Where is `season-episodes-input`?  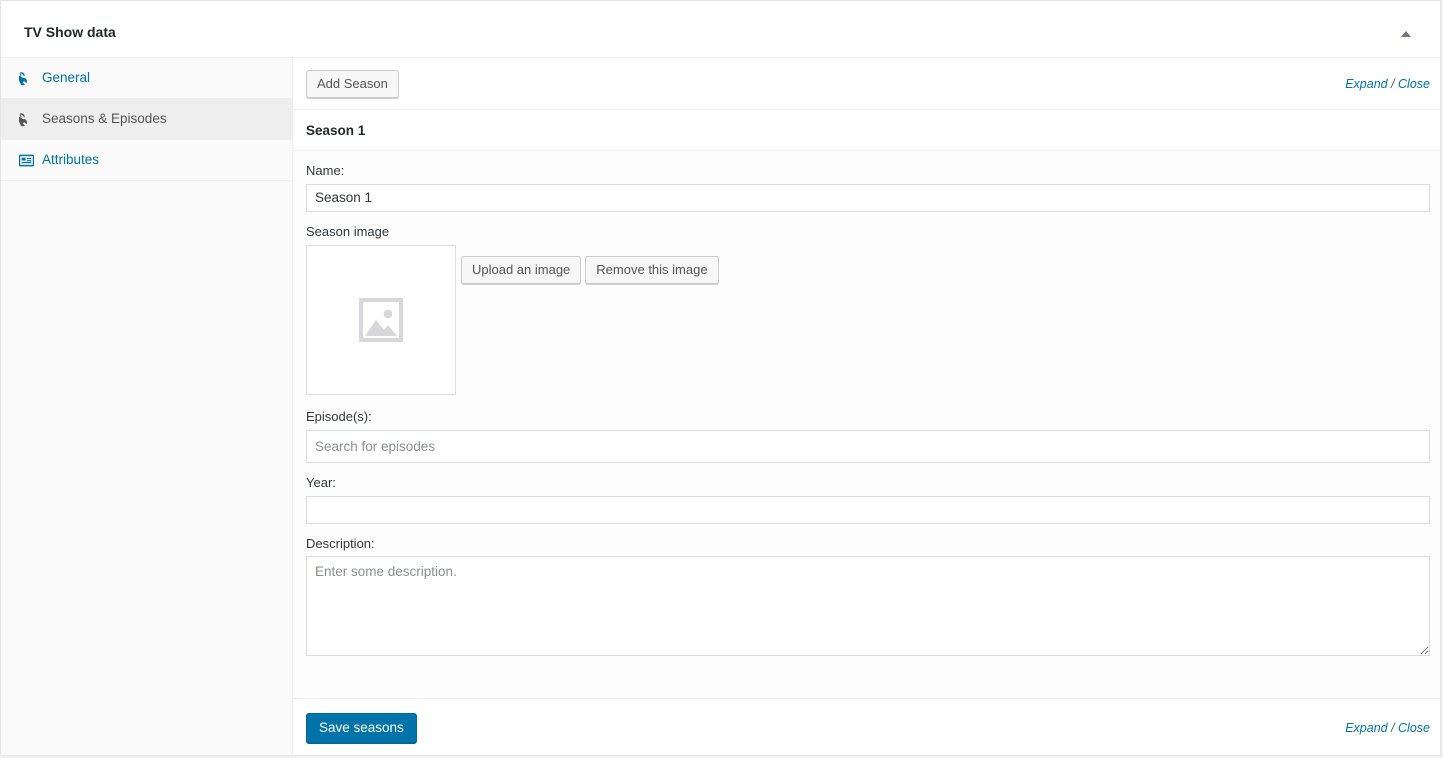
season-episodes-input is located at coordinates (868, 446).